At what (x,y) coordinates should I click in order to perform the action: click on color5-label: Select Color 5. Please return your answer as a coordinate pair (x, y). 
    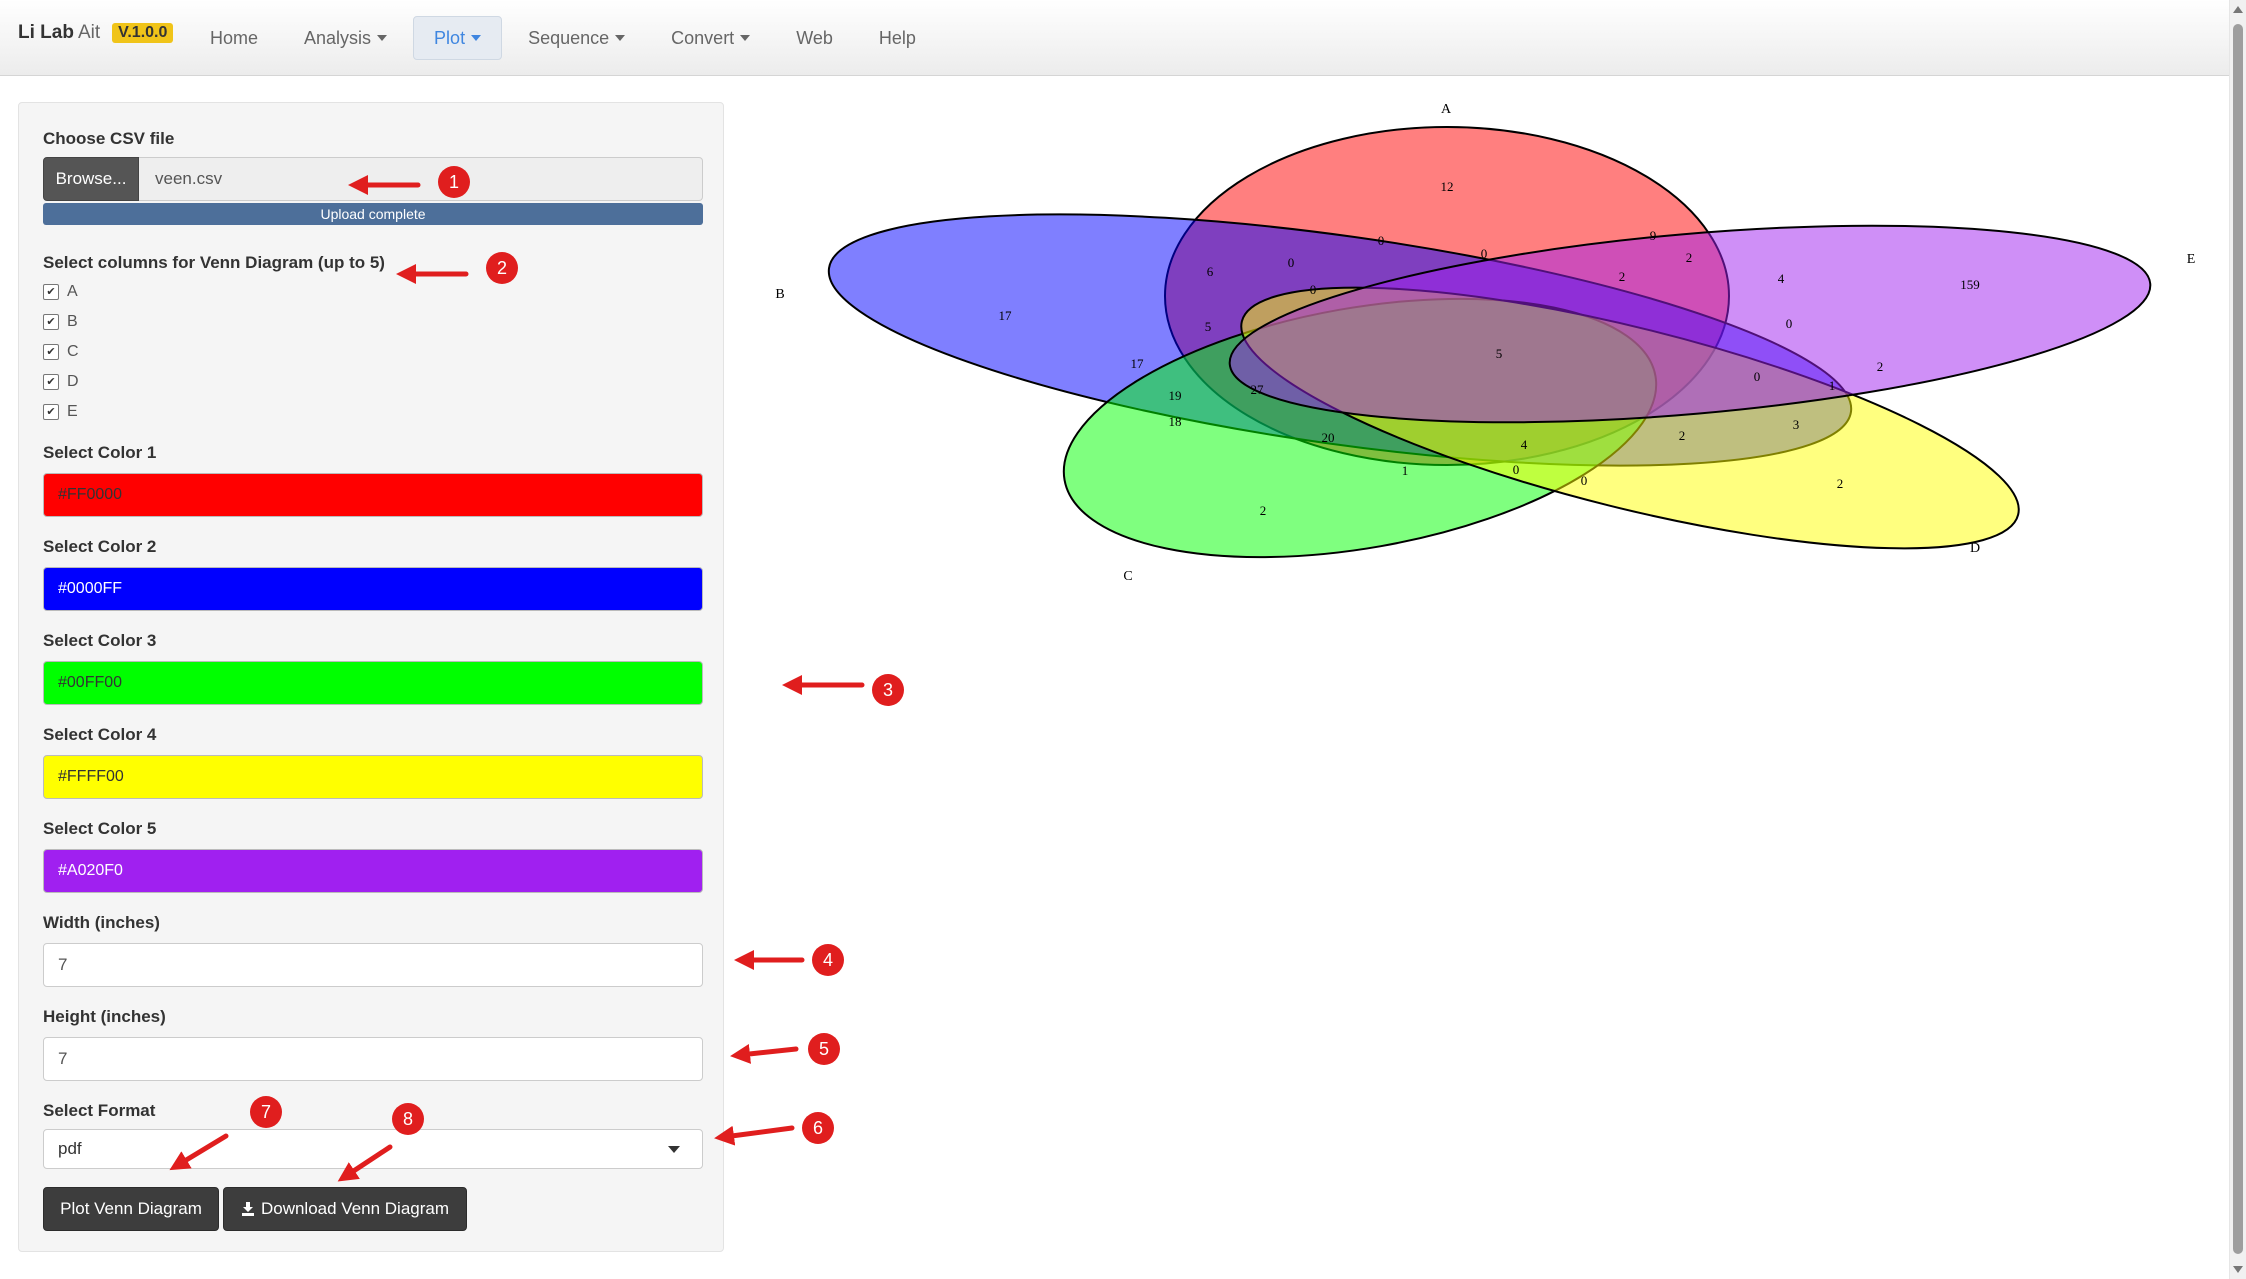
    Looking at the image, I should click on (100, 828).